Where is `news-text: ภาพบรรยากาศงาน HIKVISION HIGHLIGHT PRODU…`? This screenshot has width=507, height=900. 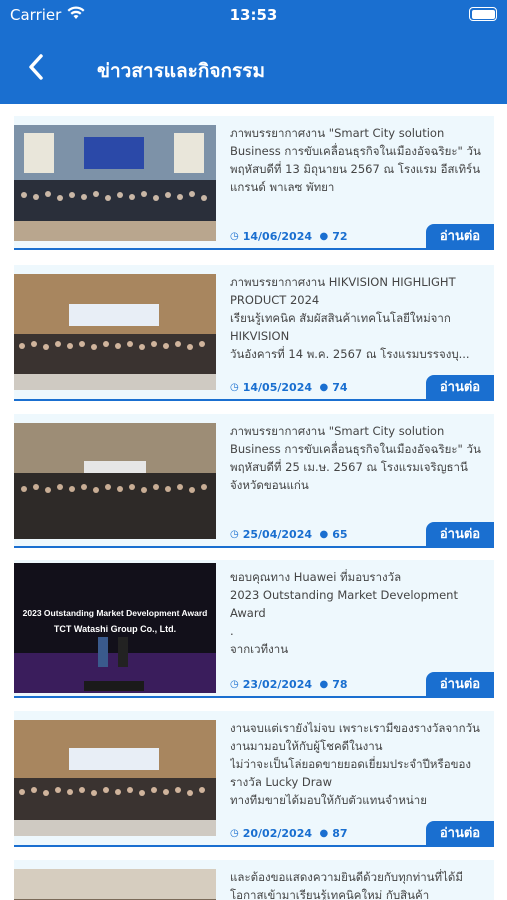 news-text: ภาพบรรยากาศงาน HIKVISION HIGHLIGHT PRODU… is located at coordinates (350, 318).